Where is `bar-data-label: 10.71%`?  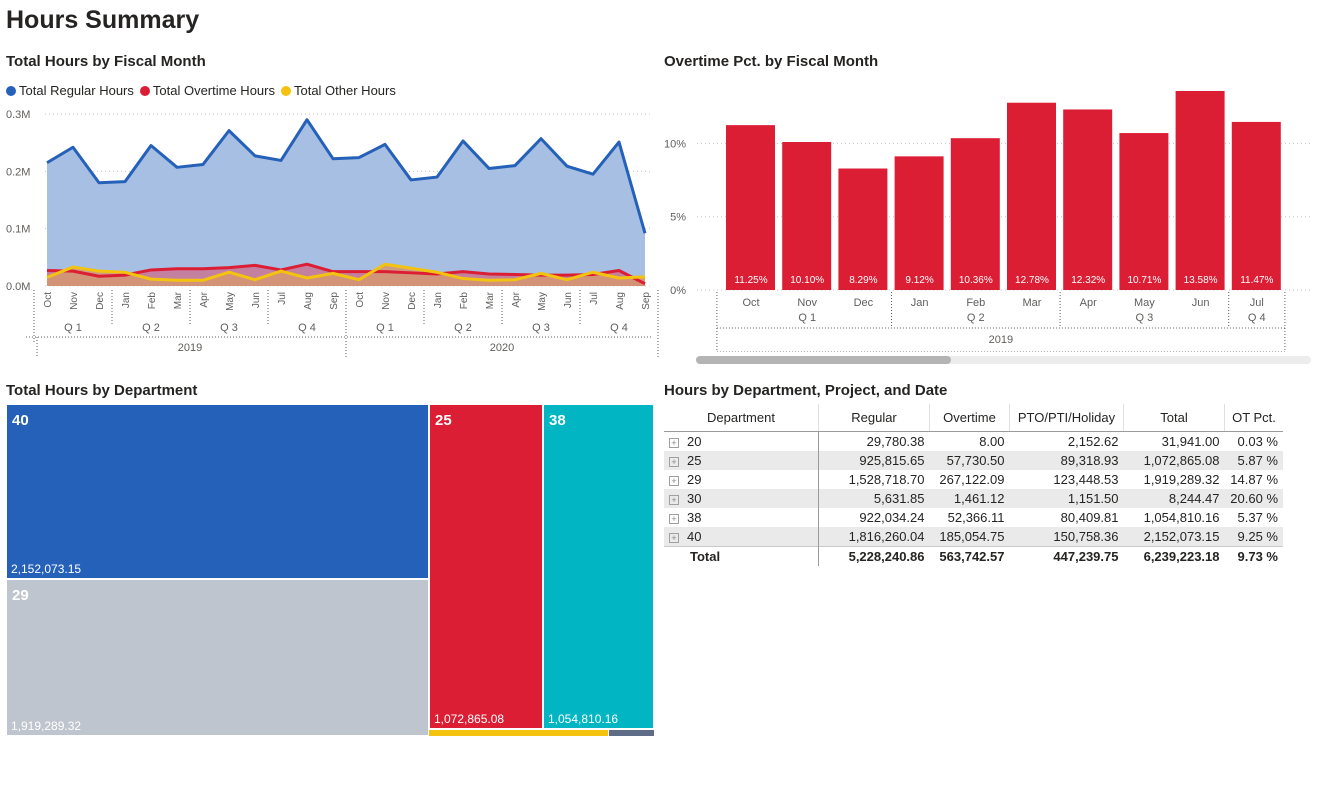 bar-data-label: 10.71% is located at coordinates (1144, 280).